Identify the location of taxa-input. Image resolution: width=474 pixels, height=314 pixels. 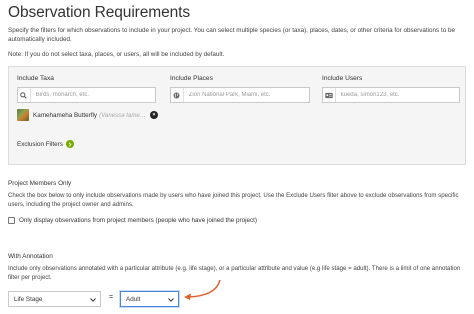
(92, 95).